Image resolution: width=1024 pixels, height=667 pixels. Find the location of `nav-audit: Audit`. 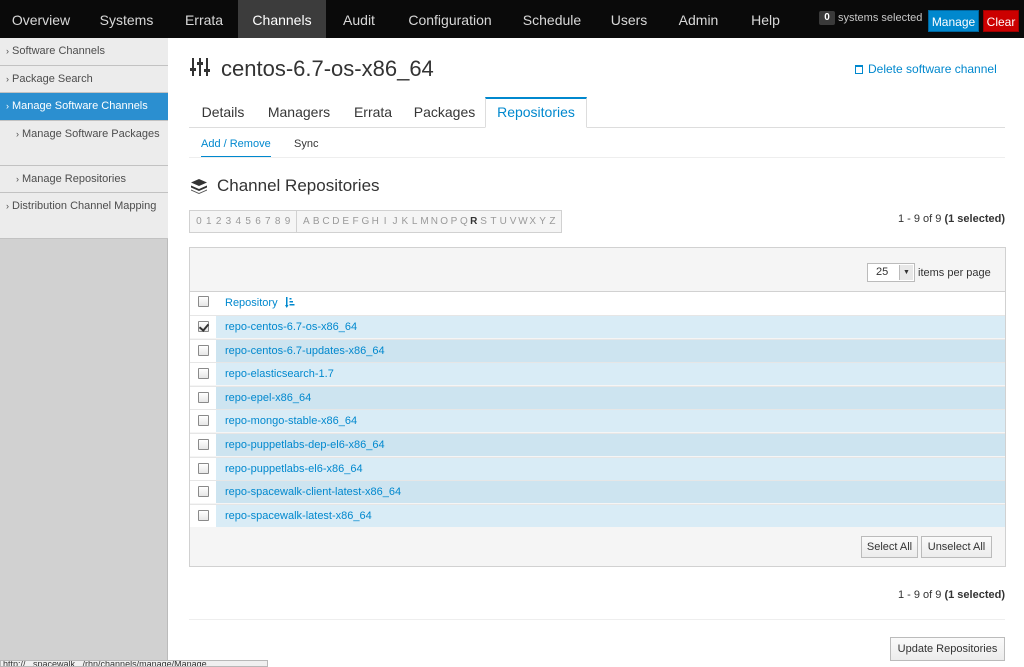

nav-audit: Audit is located at coordinates (359, 19).